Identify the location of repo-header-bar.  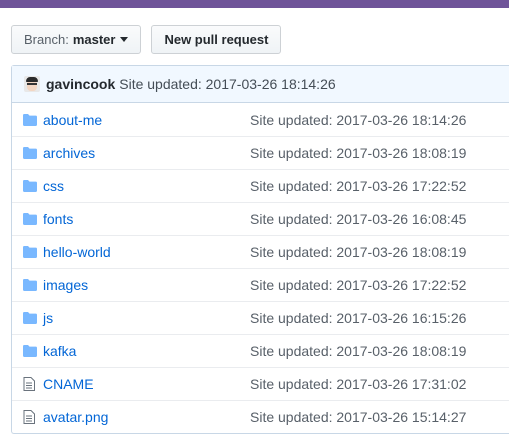
(254, 4).